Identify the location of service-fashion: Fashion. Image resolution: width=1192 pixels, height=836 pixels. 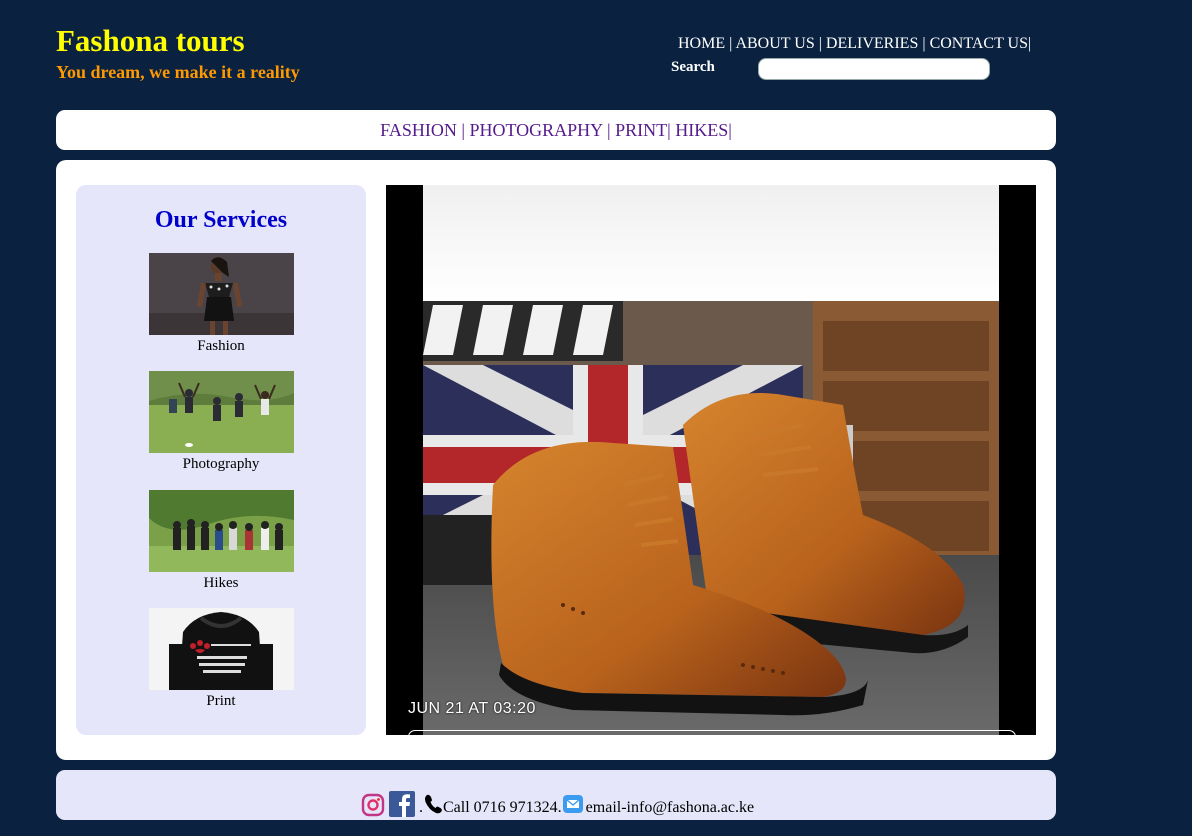
(221, 304).